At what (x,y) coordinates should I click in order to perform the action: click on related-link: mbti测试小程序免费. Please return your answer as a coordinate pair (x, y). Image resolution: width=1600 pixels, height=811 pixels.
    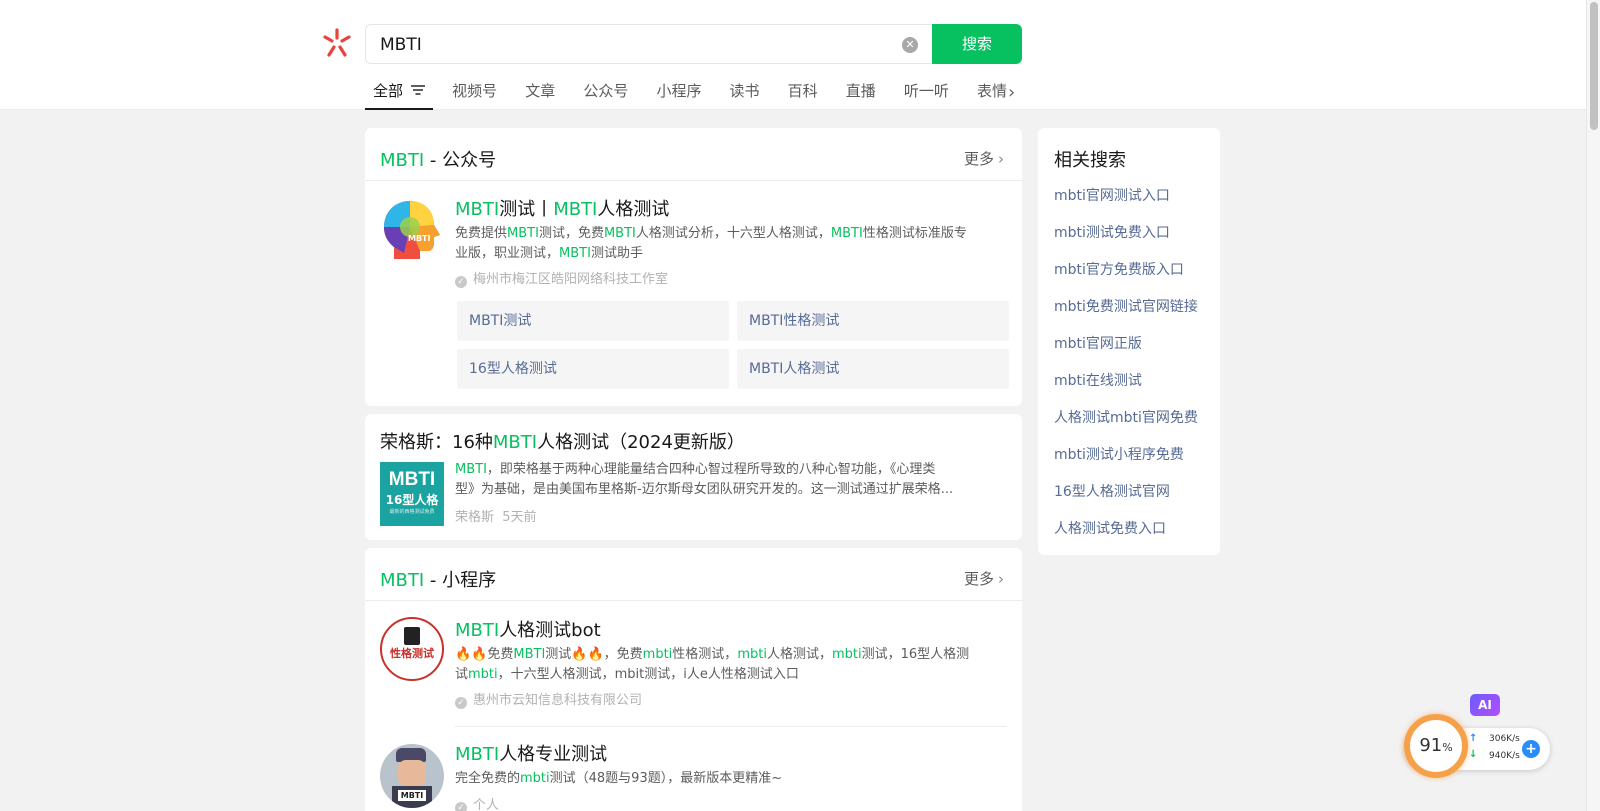
    Looking at the image, I should click on (1119, 454).